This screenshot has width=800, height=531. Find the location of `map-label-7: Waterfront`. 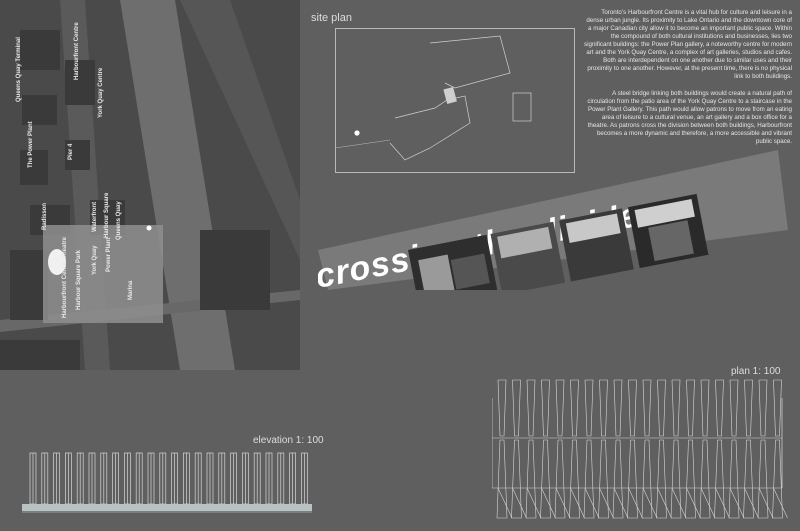

map-label-7: Waterfront is located at coordinates (95, 217).